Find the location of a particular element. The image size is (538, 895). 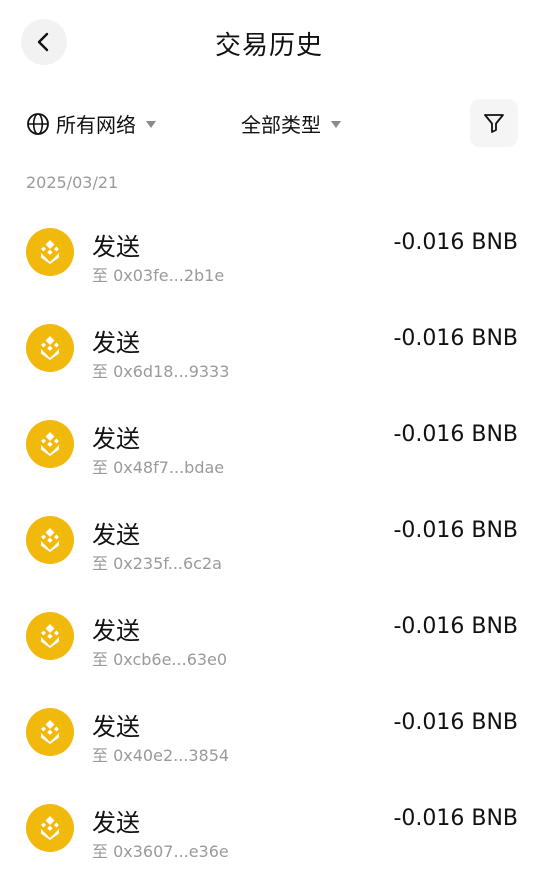

network-filter-label: 所有网络 is located at coordinates (96, 125).